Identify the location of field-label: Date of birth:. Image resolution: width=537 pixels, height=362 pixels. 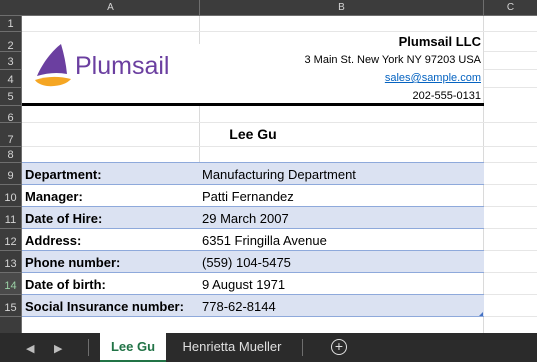
(65, 284).